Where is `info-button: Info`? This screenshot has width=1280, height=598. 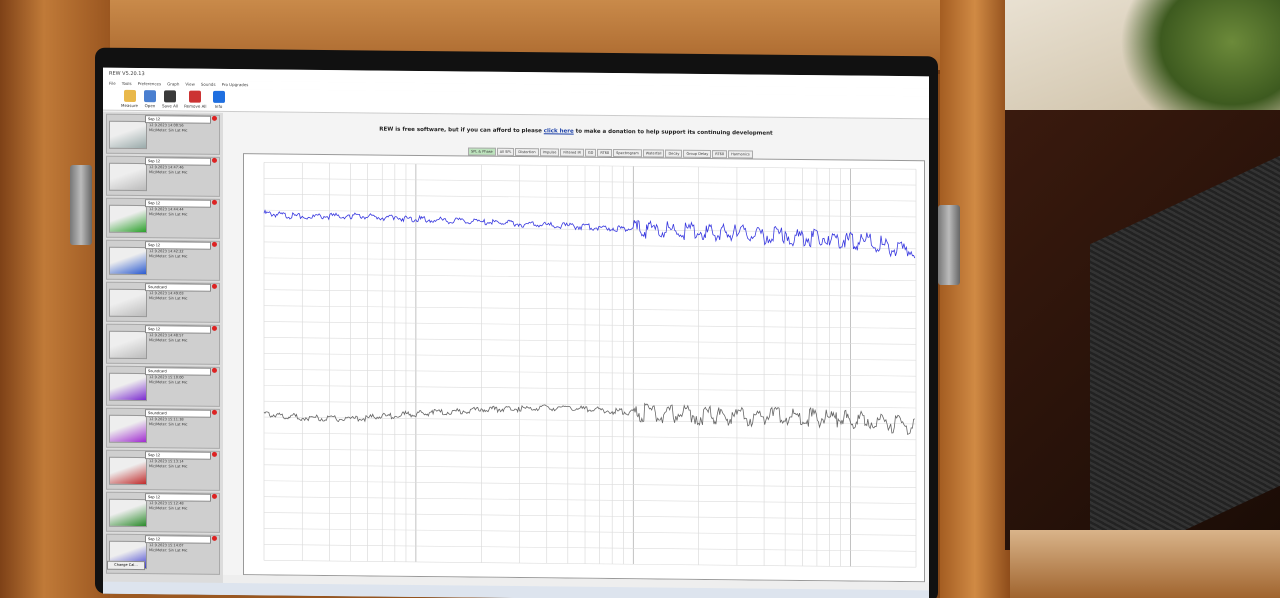
info-button: Info is located at coordinates (218, 99).